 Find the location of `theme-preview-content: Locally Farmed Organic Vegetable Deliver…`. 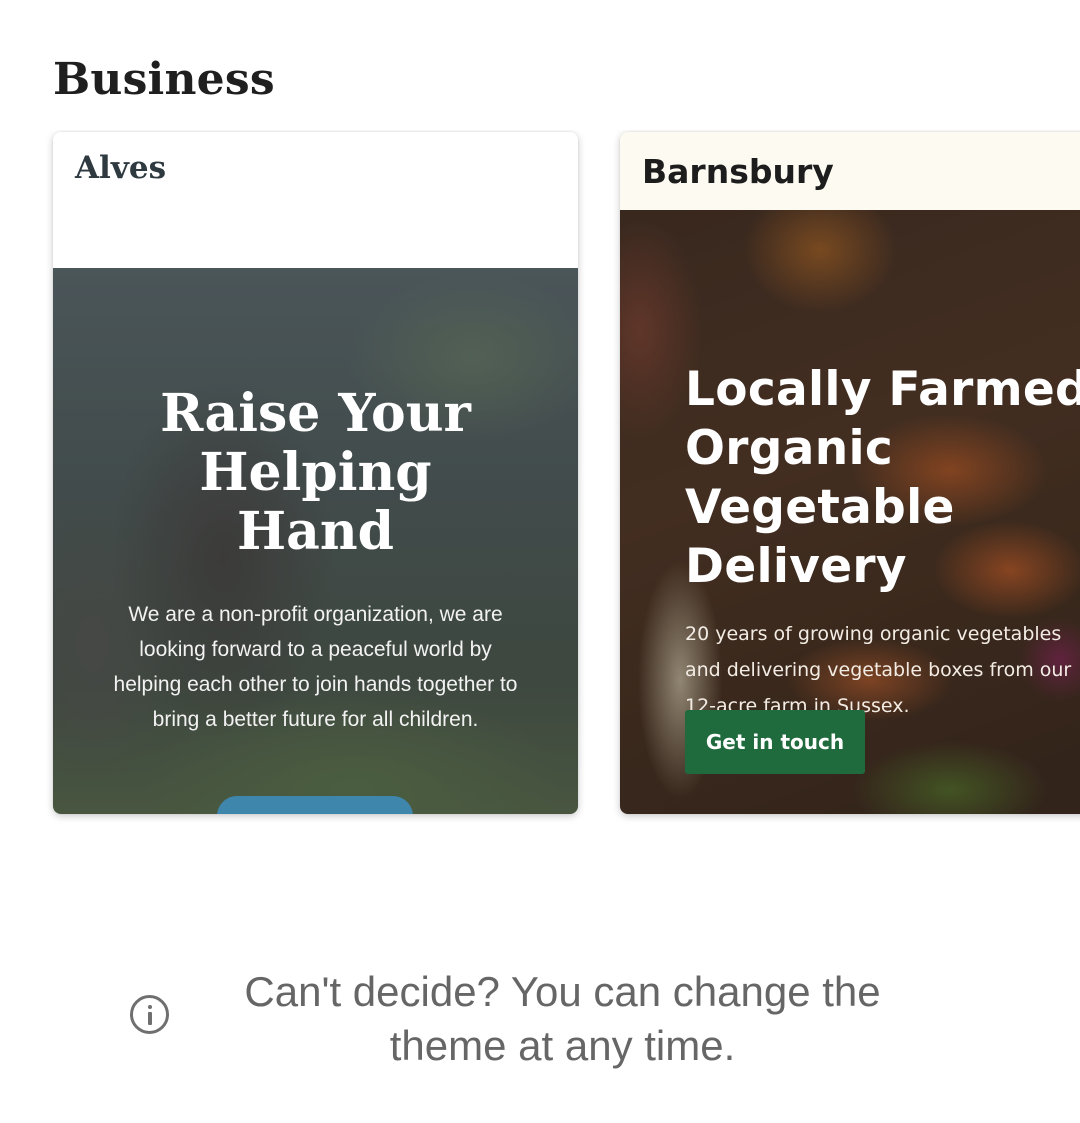

theme-preview-content: Locally Farmed Organic Vegetable Deliver… is located at coordinates (882, 542).